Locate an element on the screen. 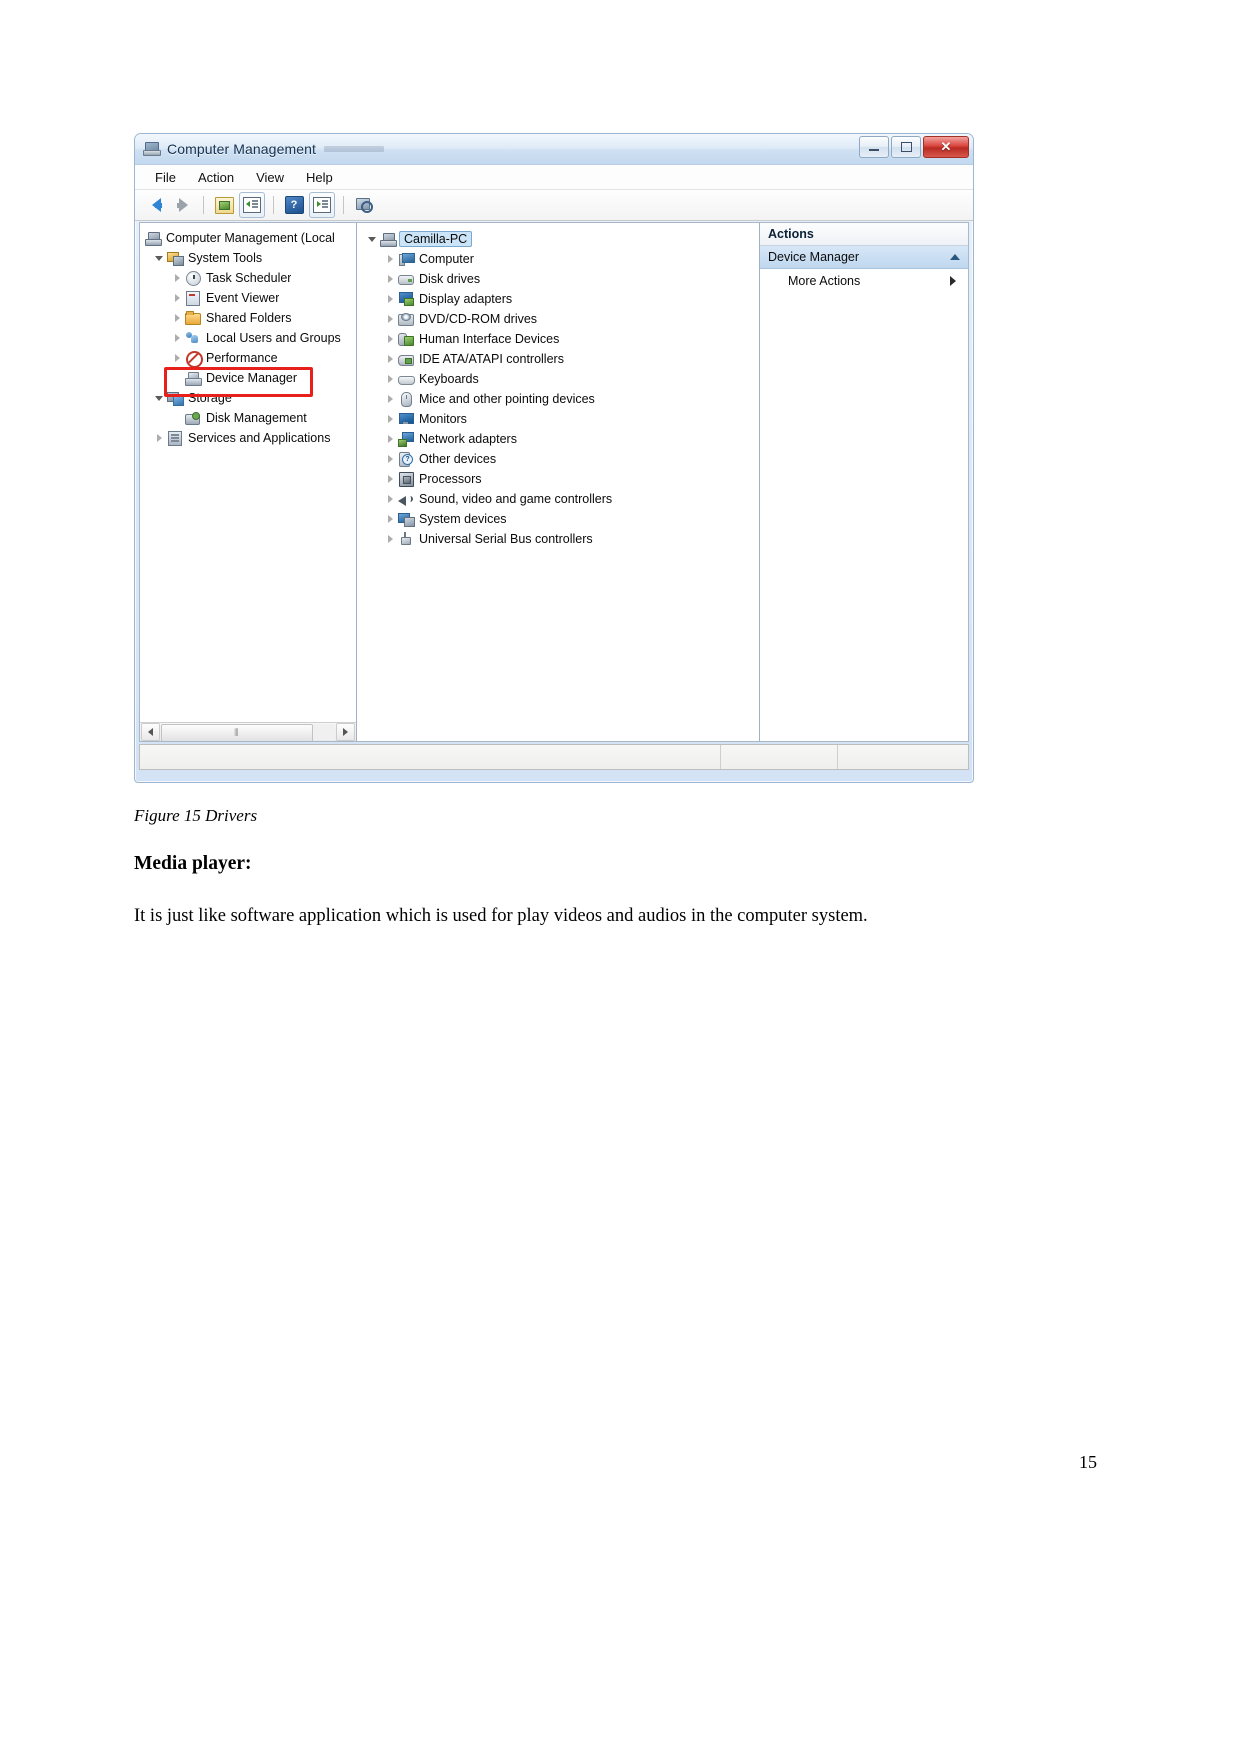 Image resolution: width=1241 pixels, height=1754 pixels. device-node-camilla-pc: Camilla-PC is located at coordinates (558, 239).